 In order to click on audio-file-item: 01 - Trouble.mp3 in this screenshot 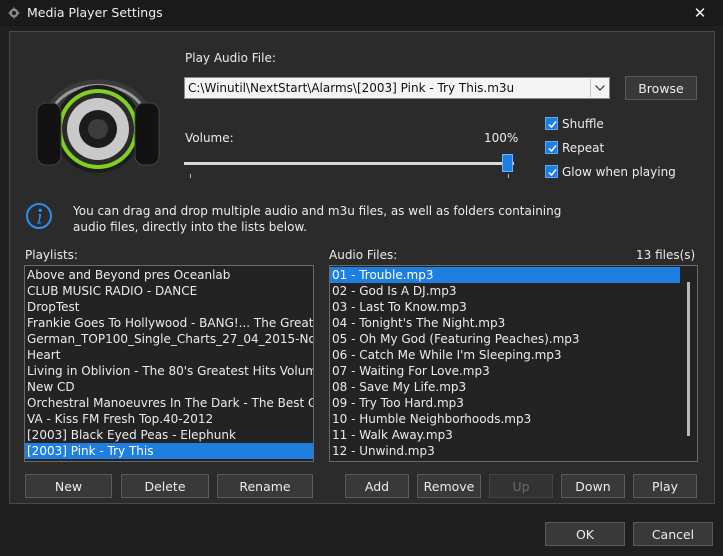, I will do `click(506, 275)`.